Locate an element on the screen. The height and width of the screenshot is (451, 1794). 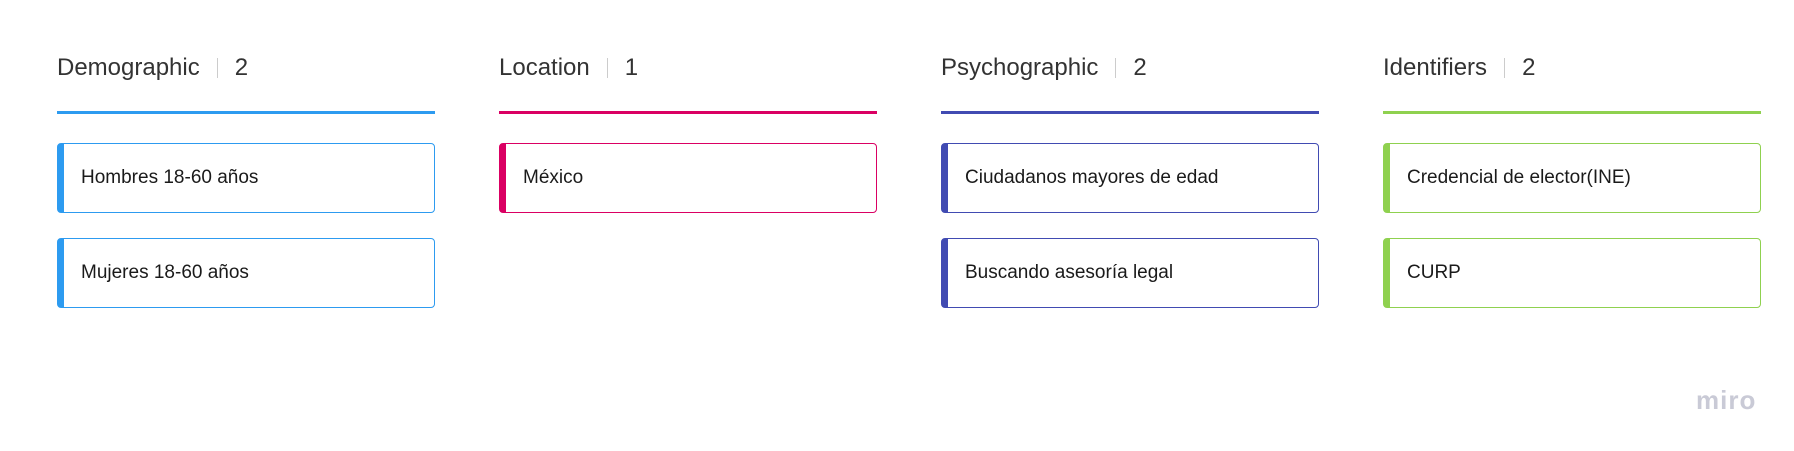
column-title: Identifiers is located at coordinates (1435, 67).